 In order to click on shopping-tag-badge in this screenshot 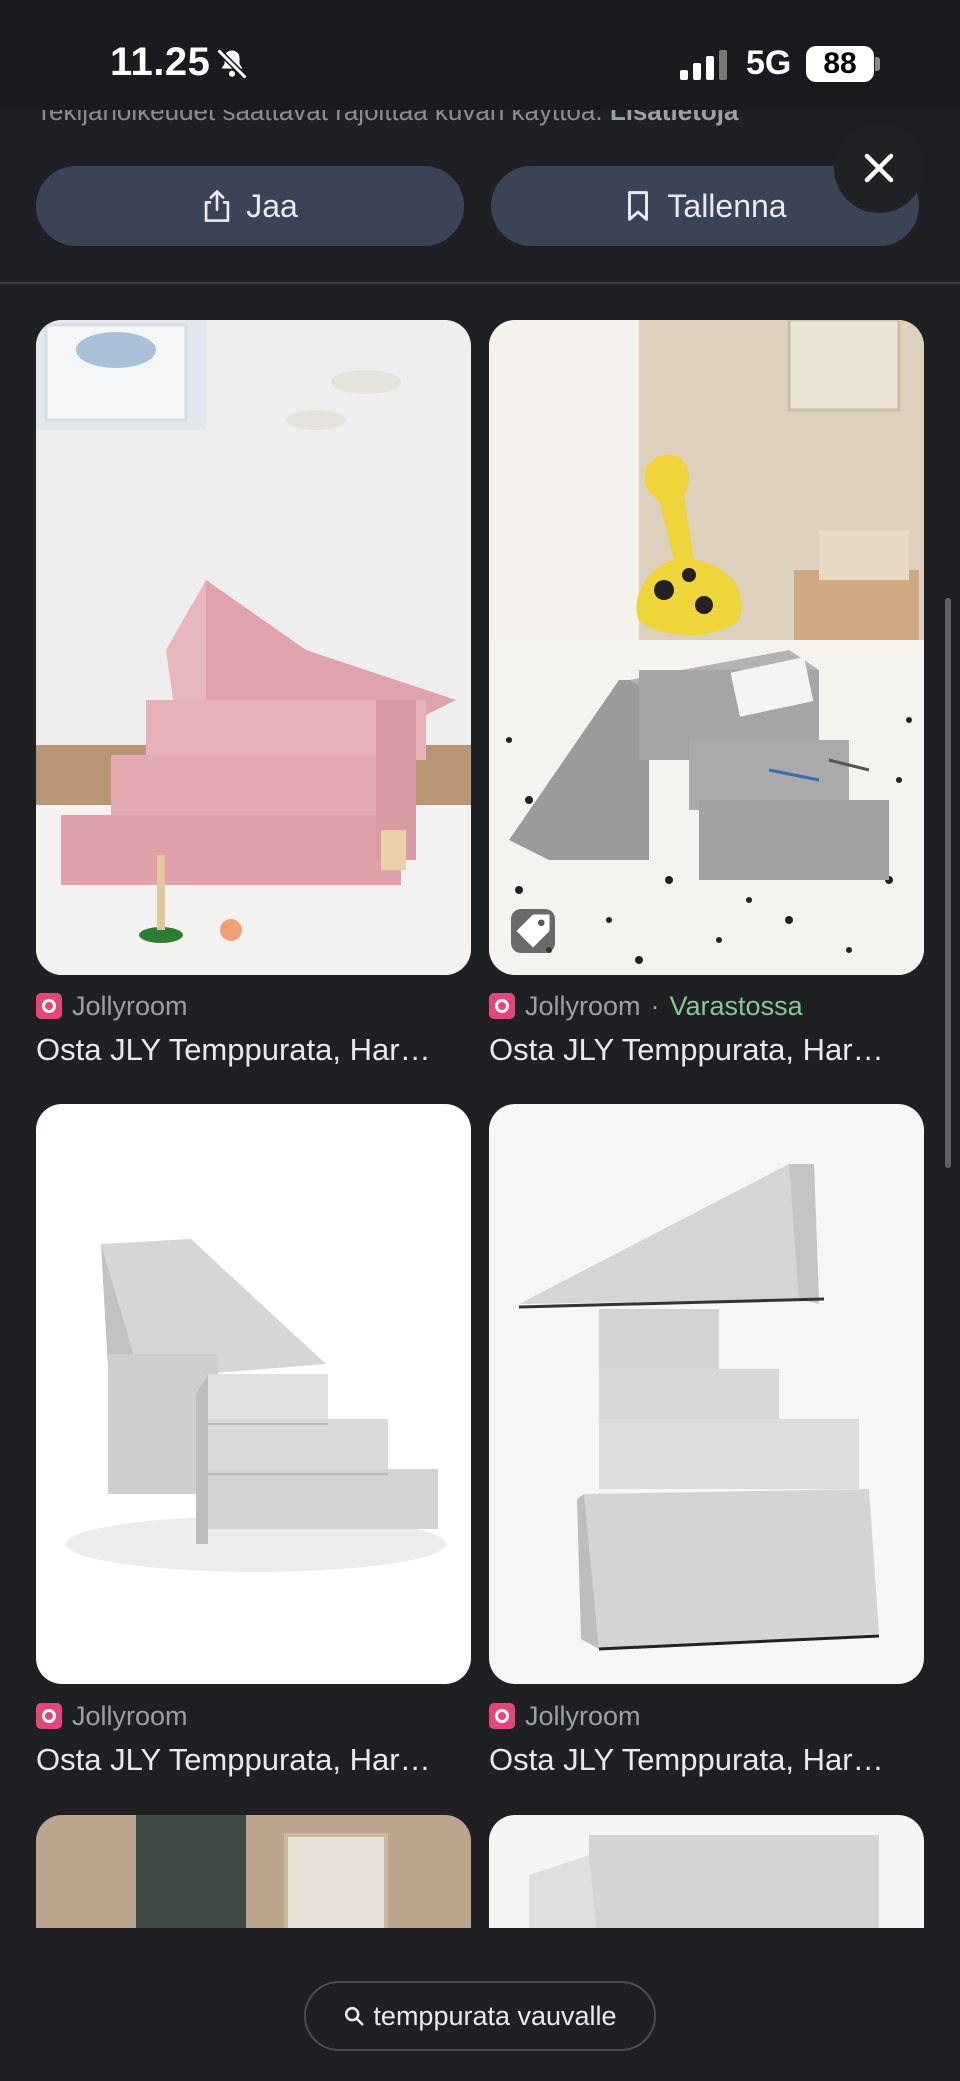, I will do `click(533, 931)`.